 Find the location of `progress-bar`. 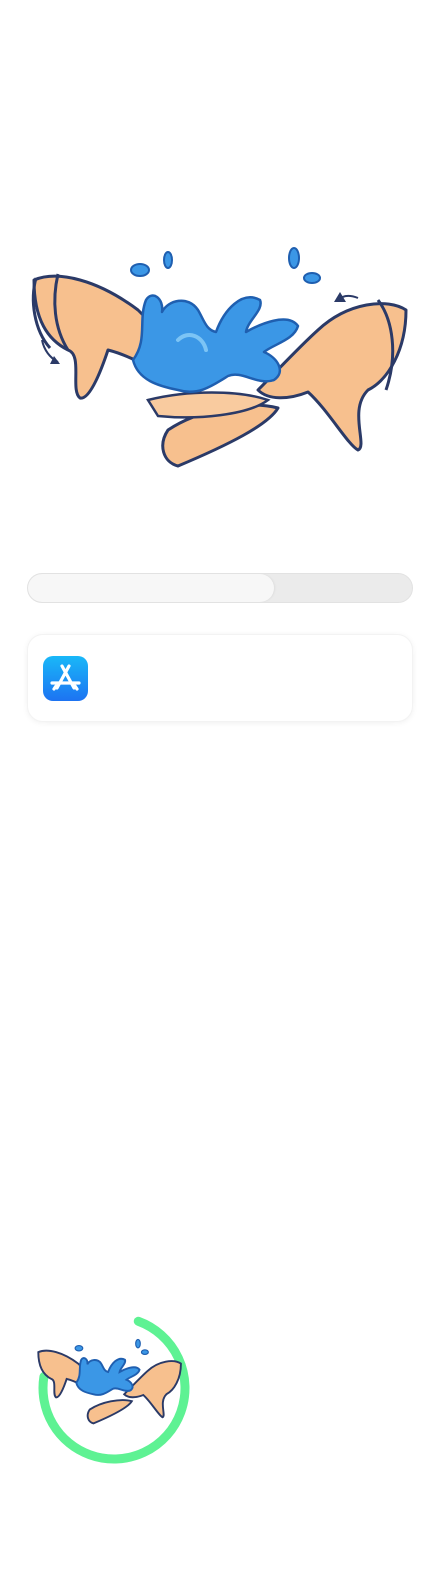

progress-bar is located at coordinates (220, 588).